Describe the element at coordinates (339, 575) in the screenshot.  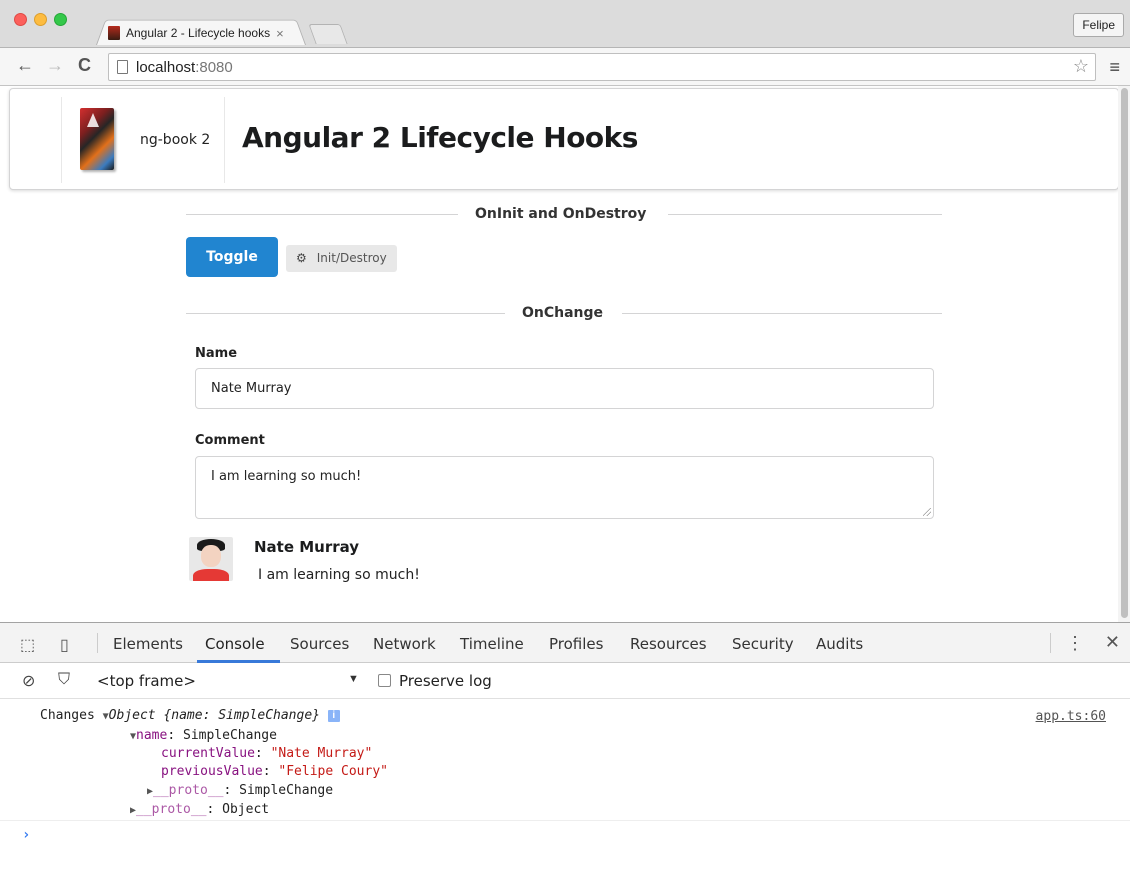
I see `comment-text: I am learning so much!` at that location.